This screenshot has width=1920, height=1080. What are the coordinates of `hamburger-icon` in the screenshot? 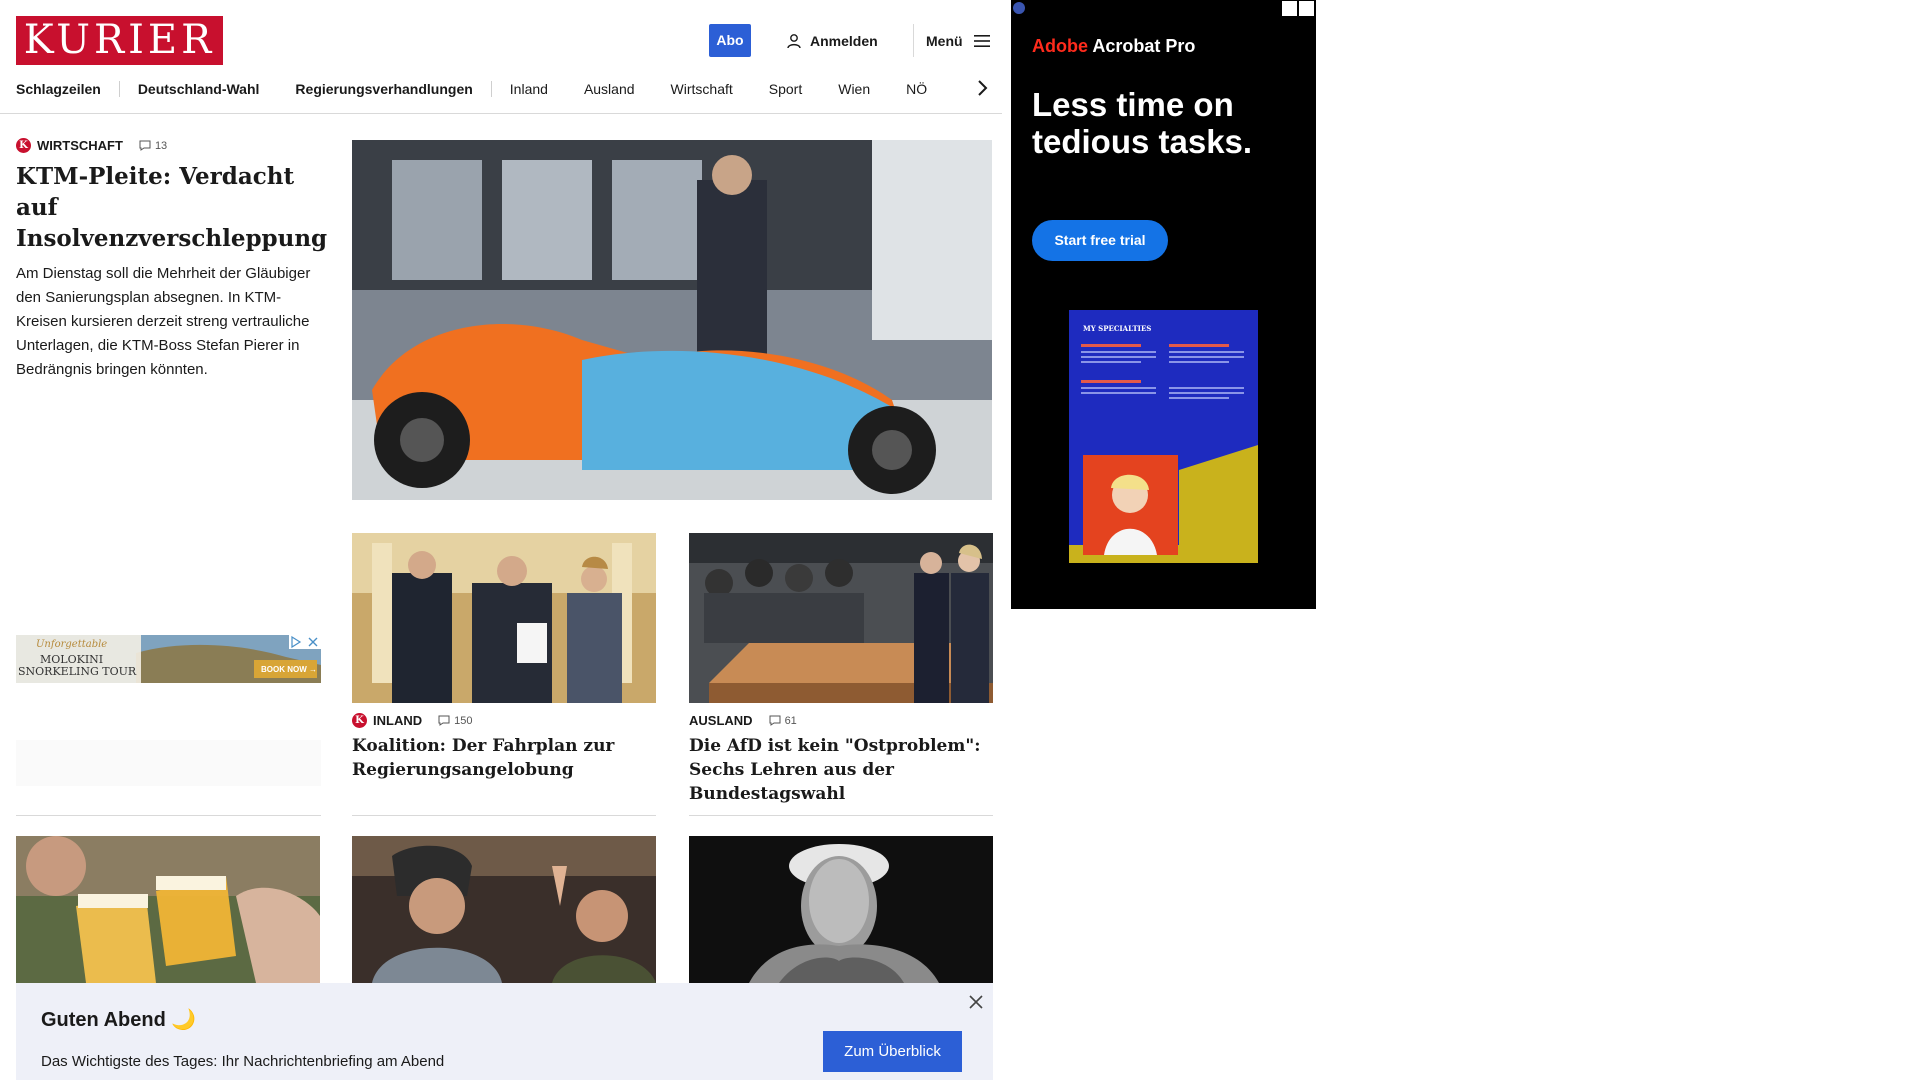 It's located at (981, 40).